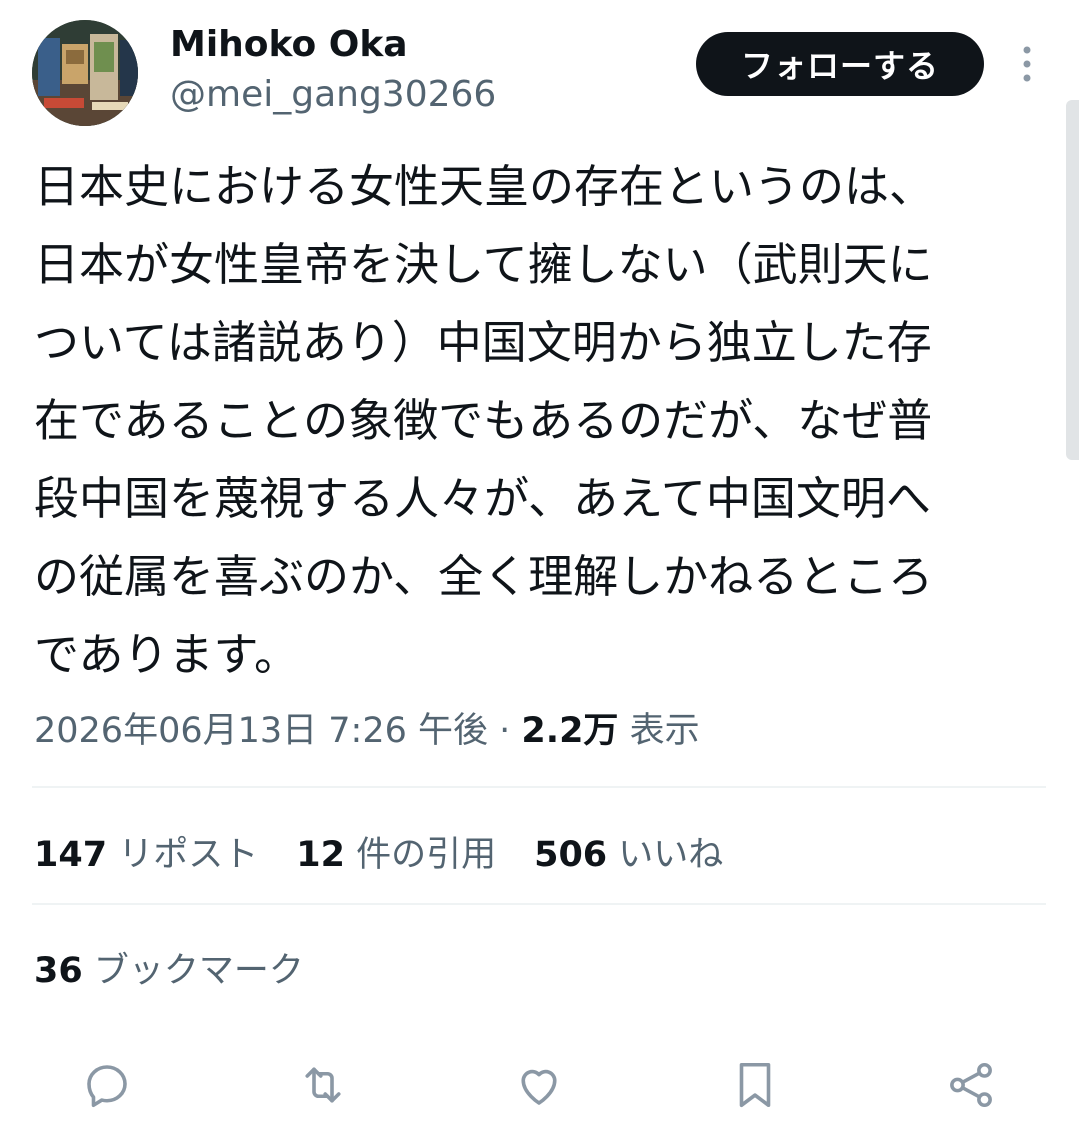  I want to click on likes-count: 506, so click(571, 855).